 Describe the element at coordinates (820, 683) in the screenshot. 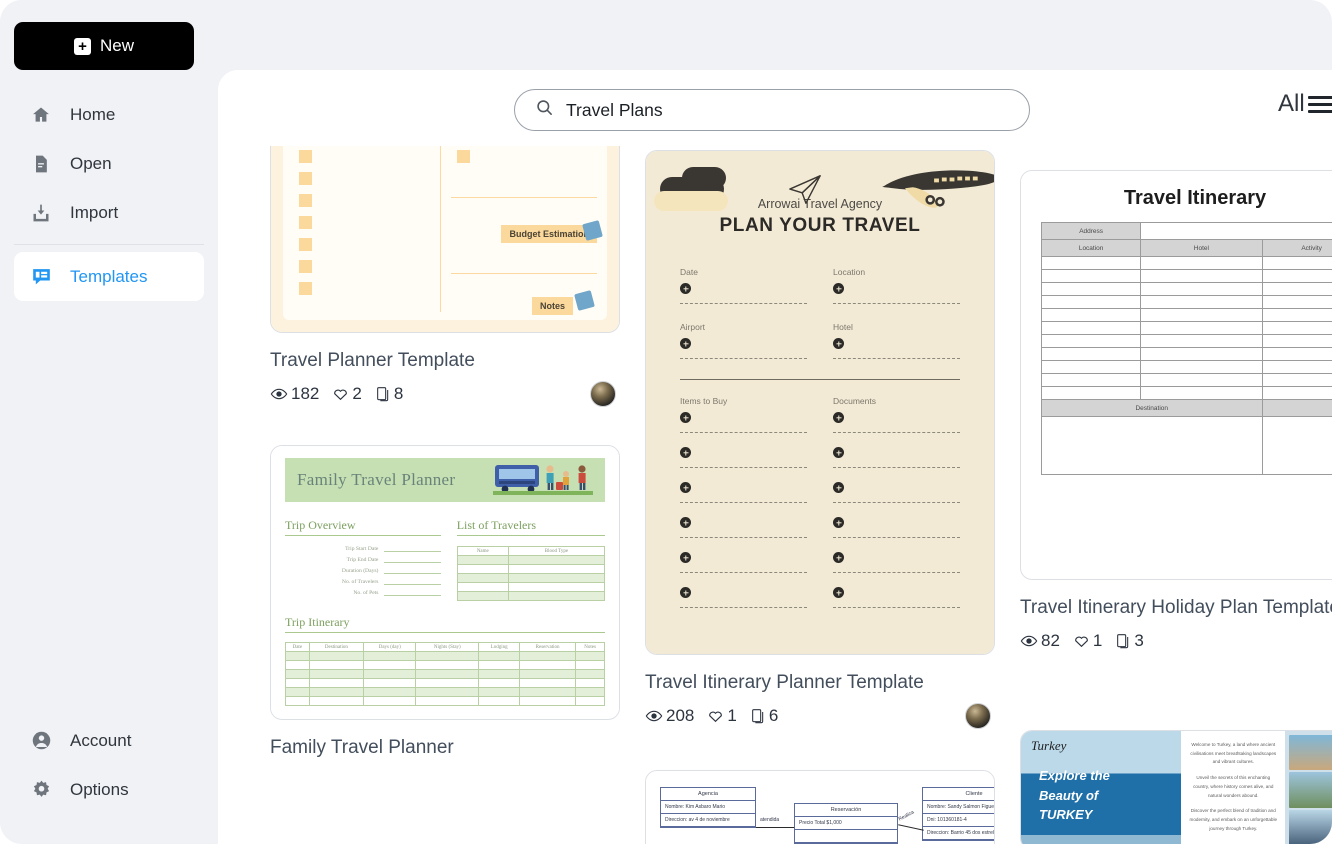

I see `card-title: Travel Itinerary Planner Template` at that location.